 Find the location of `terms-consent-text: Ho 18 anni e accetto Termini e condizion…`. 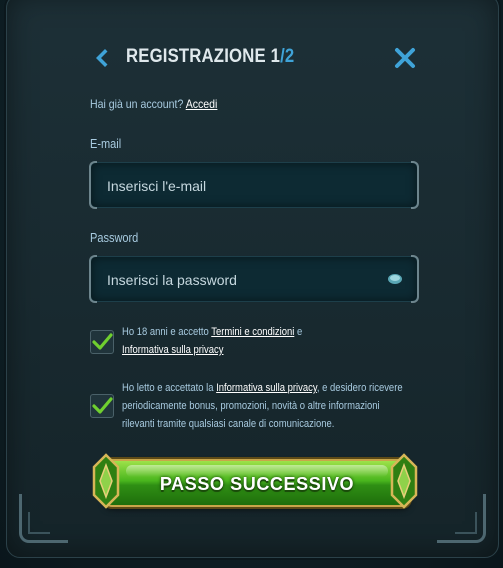

terms-consent-text: Ho 18 anni e accetto Termini e condizion… is located at coordinates (264, 341).